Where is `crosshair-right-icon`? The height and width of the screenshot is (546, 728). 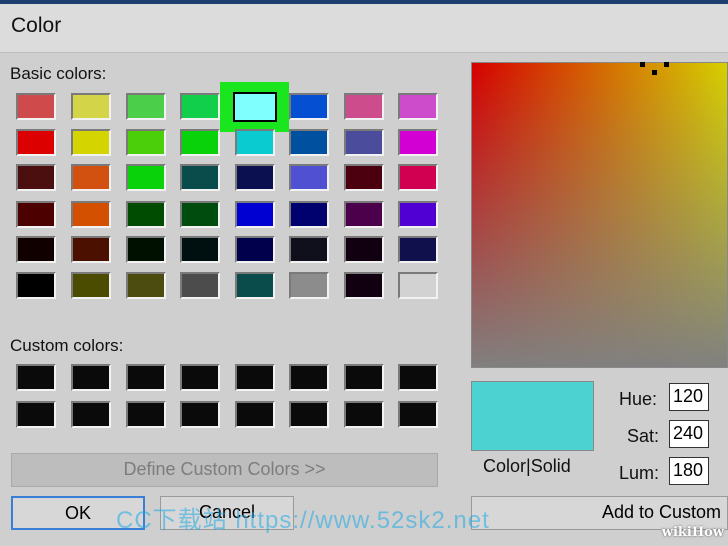
crosshair-right-icon is located at coordinates (666, 64).